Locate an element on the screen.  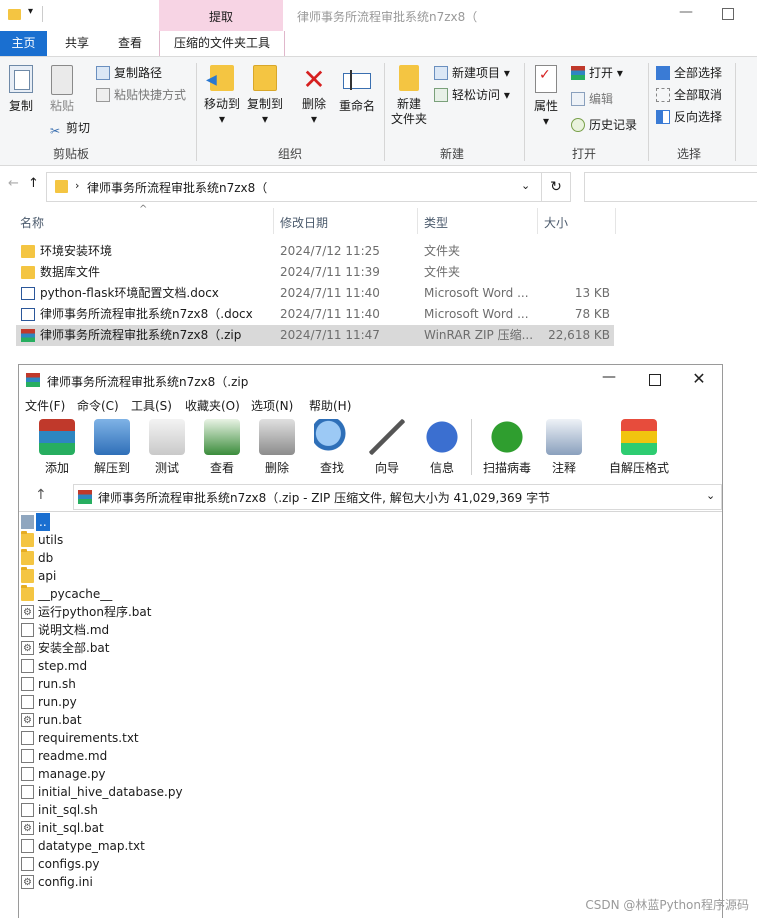
new-item-button: 新建项目 ▾ is located at coordinates (472, 73).